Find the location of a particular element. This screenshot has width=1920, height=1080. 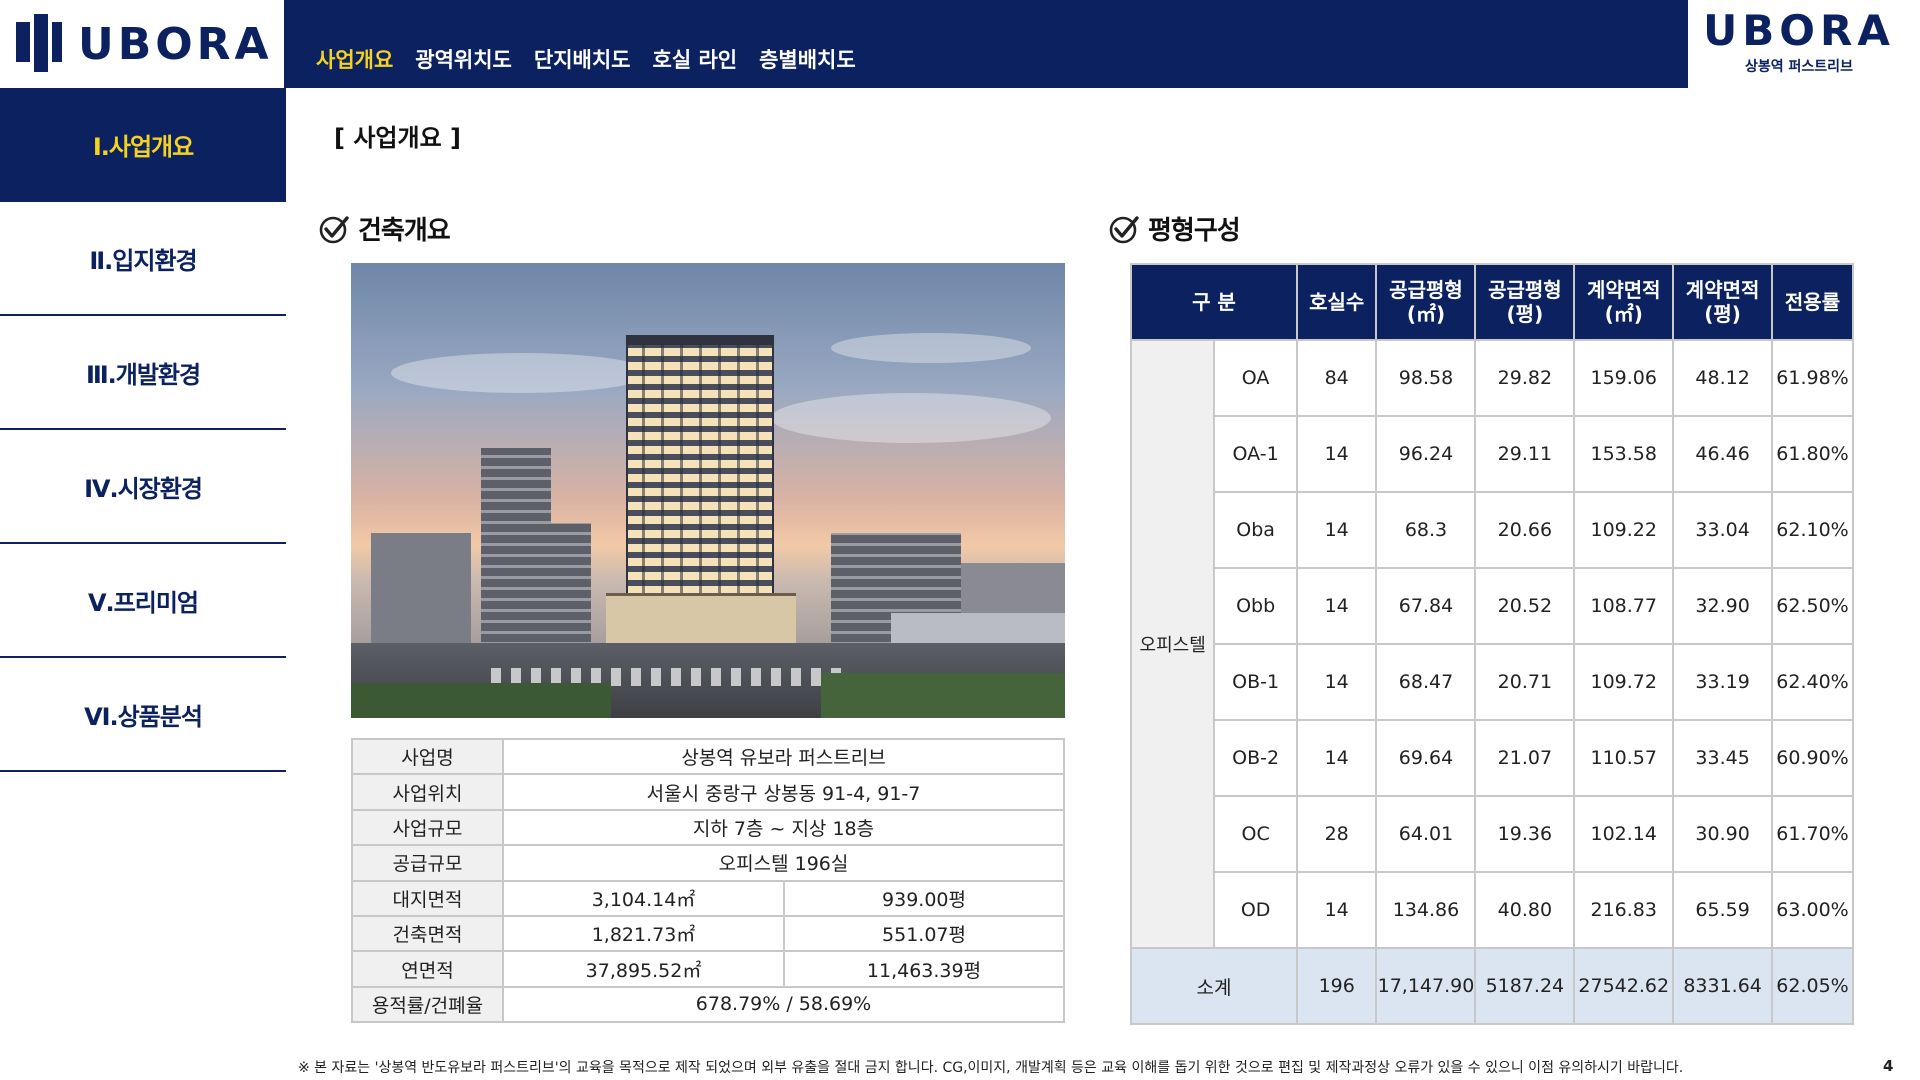

brand-name: UBORA is located at coordinates (1799, 30).